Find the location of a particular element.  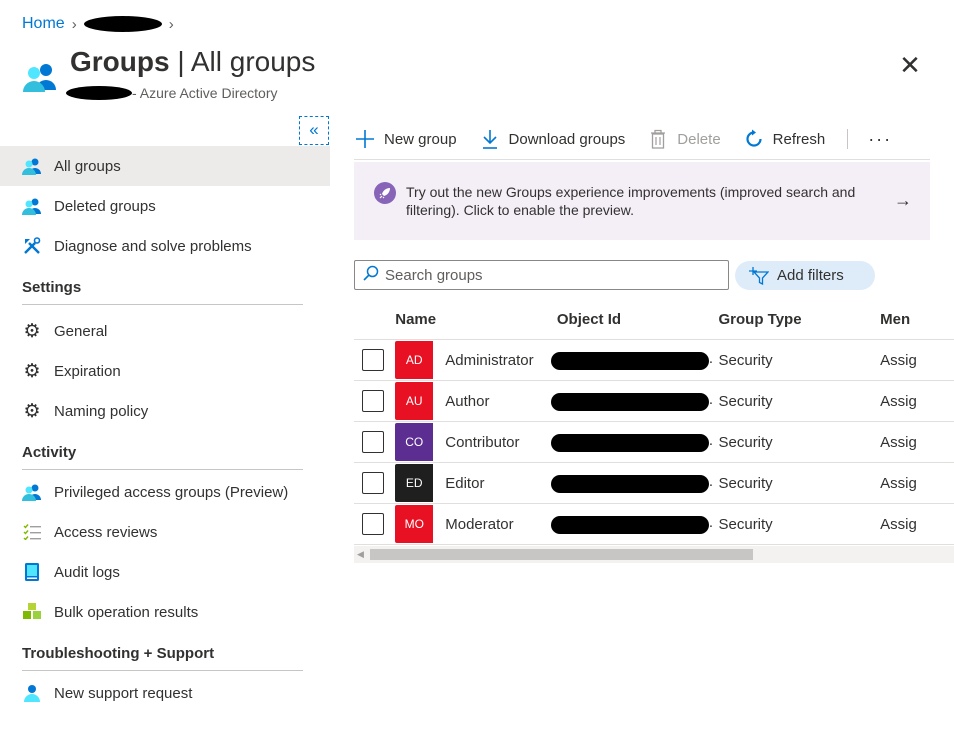

group-avatar: CO is located at coordinates (414, 442).